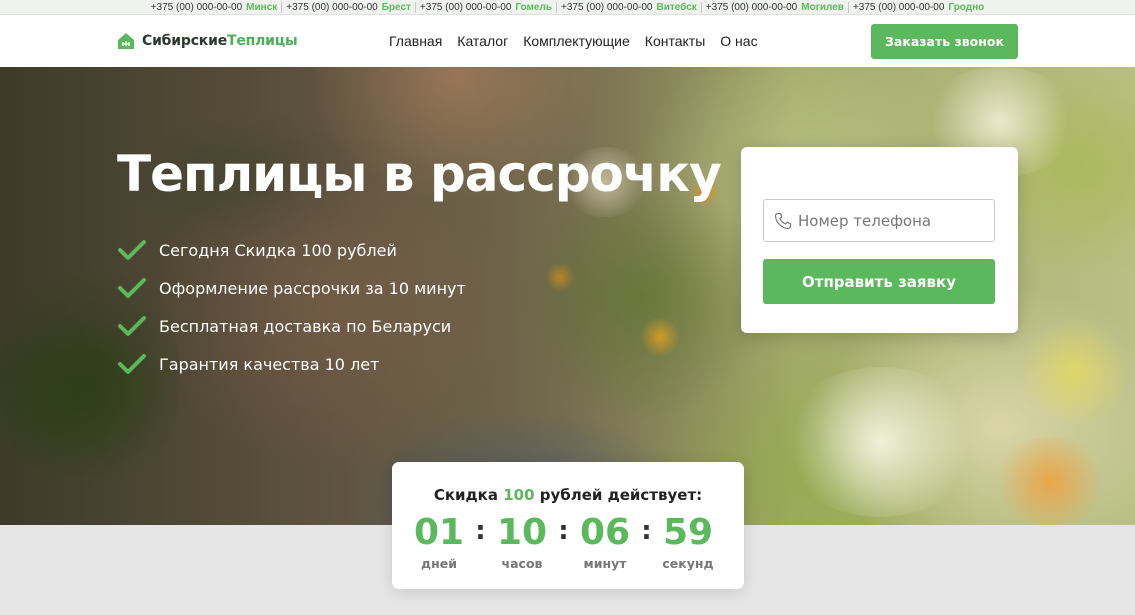 Image resolution: width=1135 pixels, height=615 pixels. I want to click on city-name: Витебск, so click(676, 7).